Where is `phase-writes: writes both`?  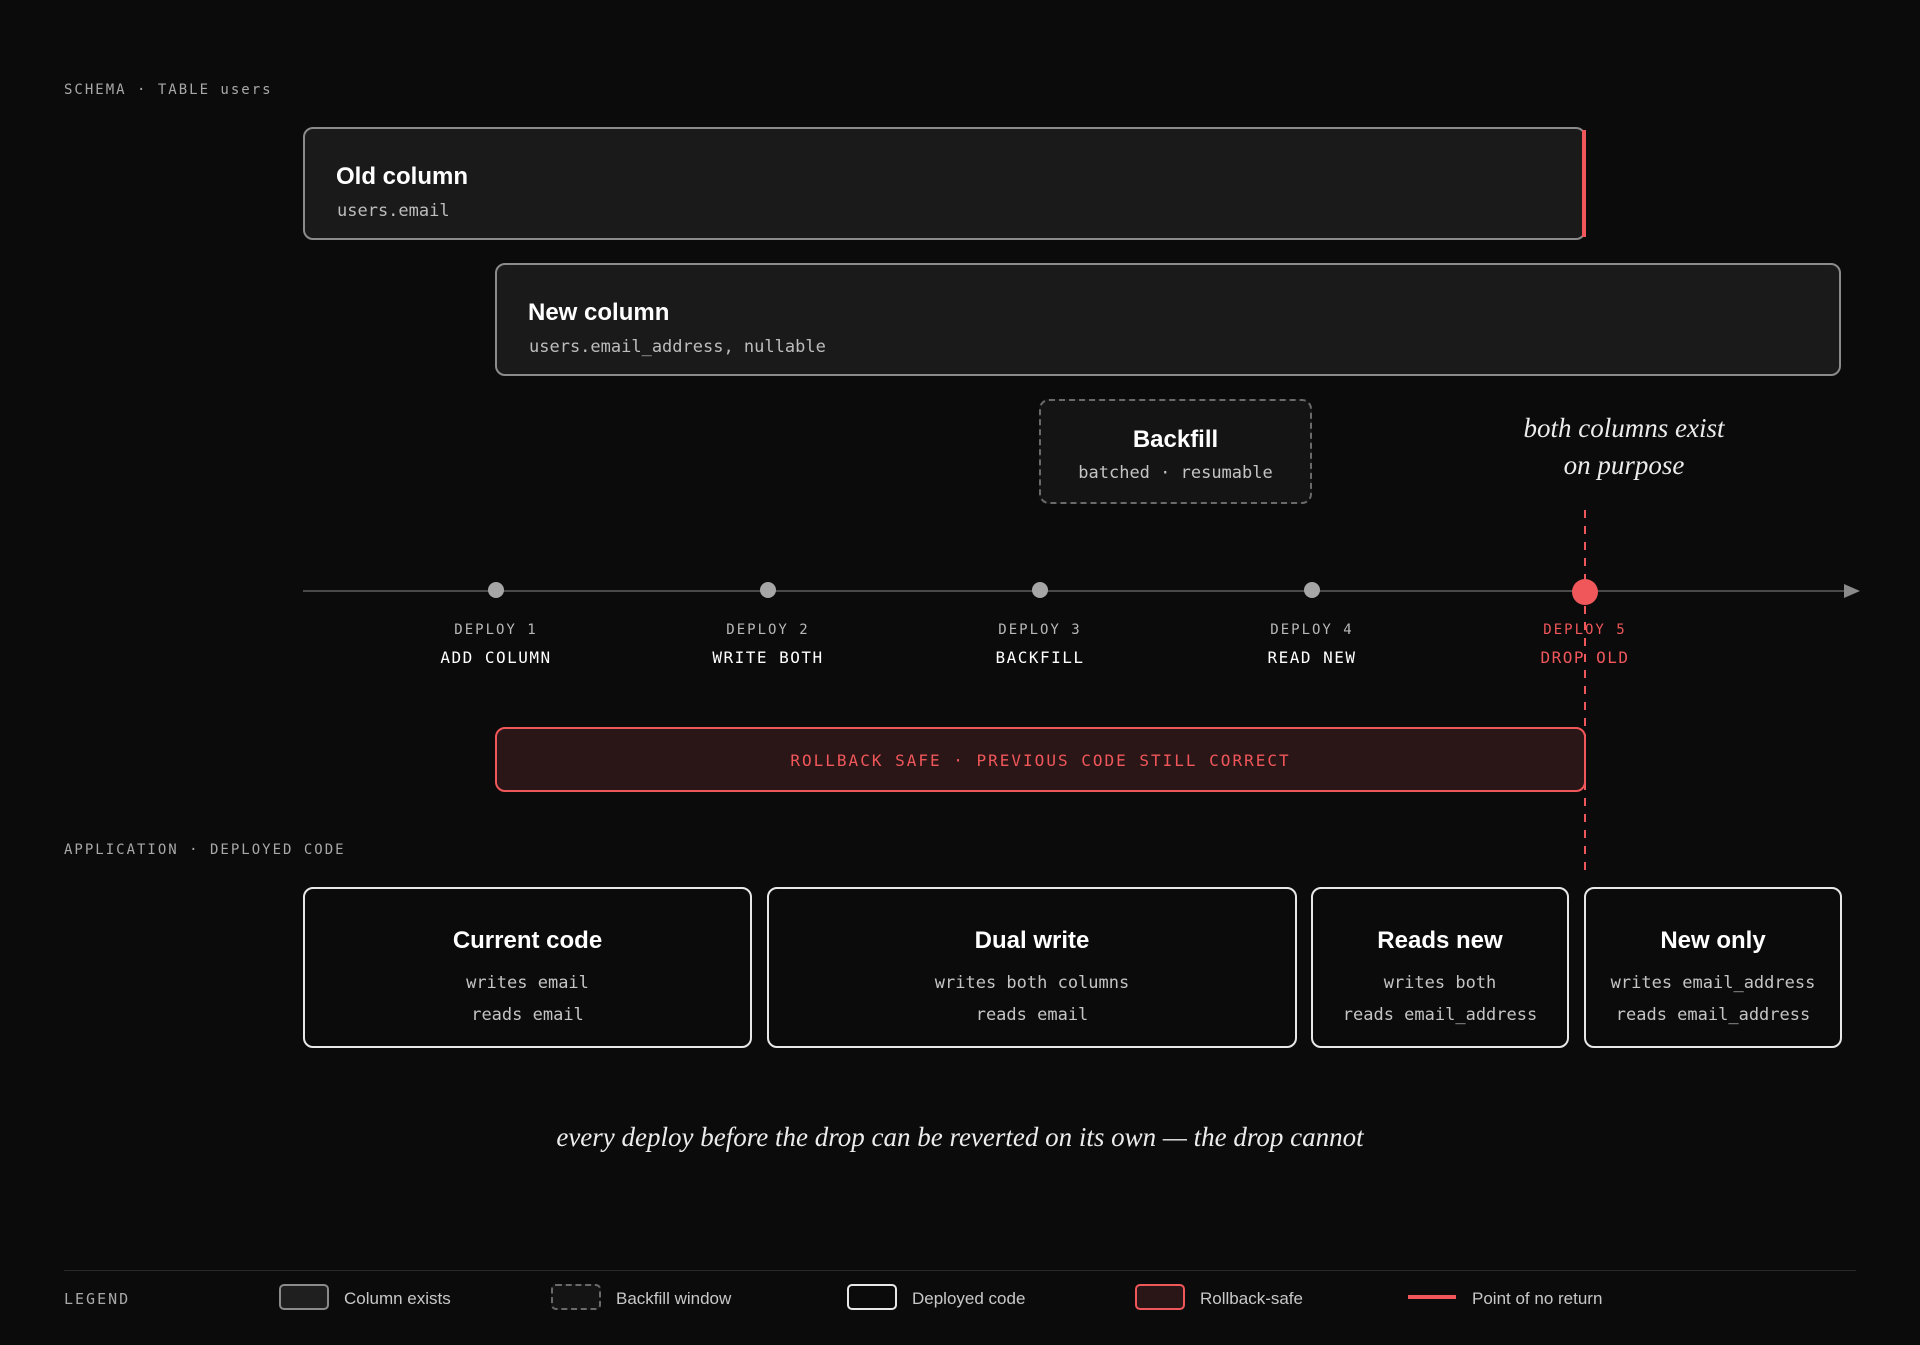
phase-writes: writes both is located at coordinates (1440, 983).